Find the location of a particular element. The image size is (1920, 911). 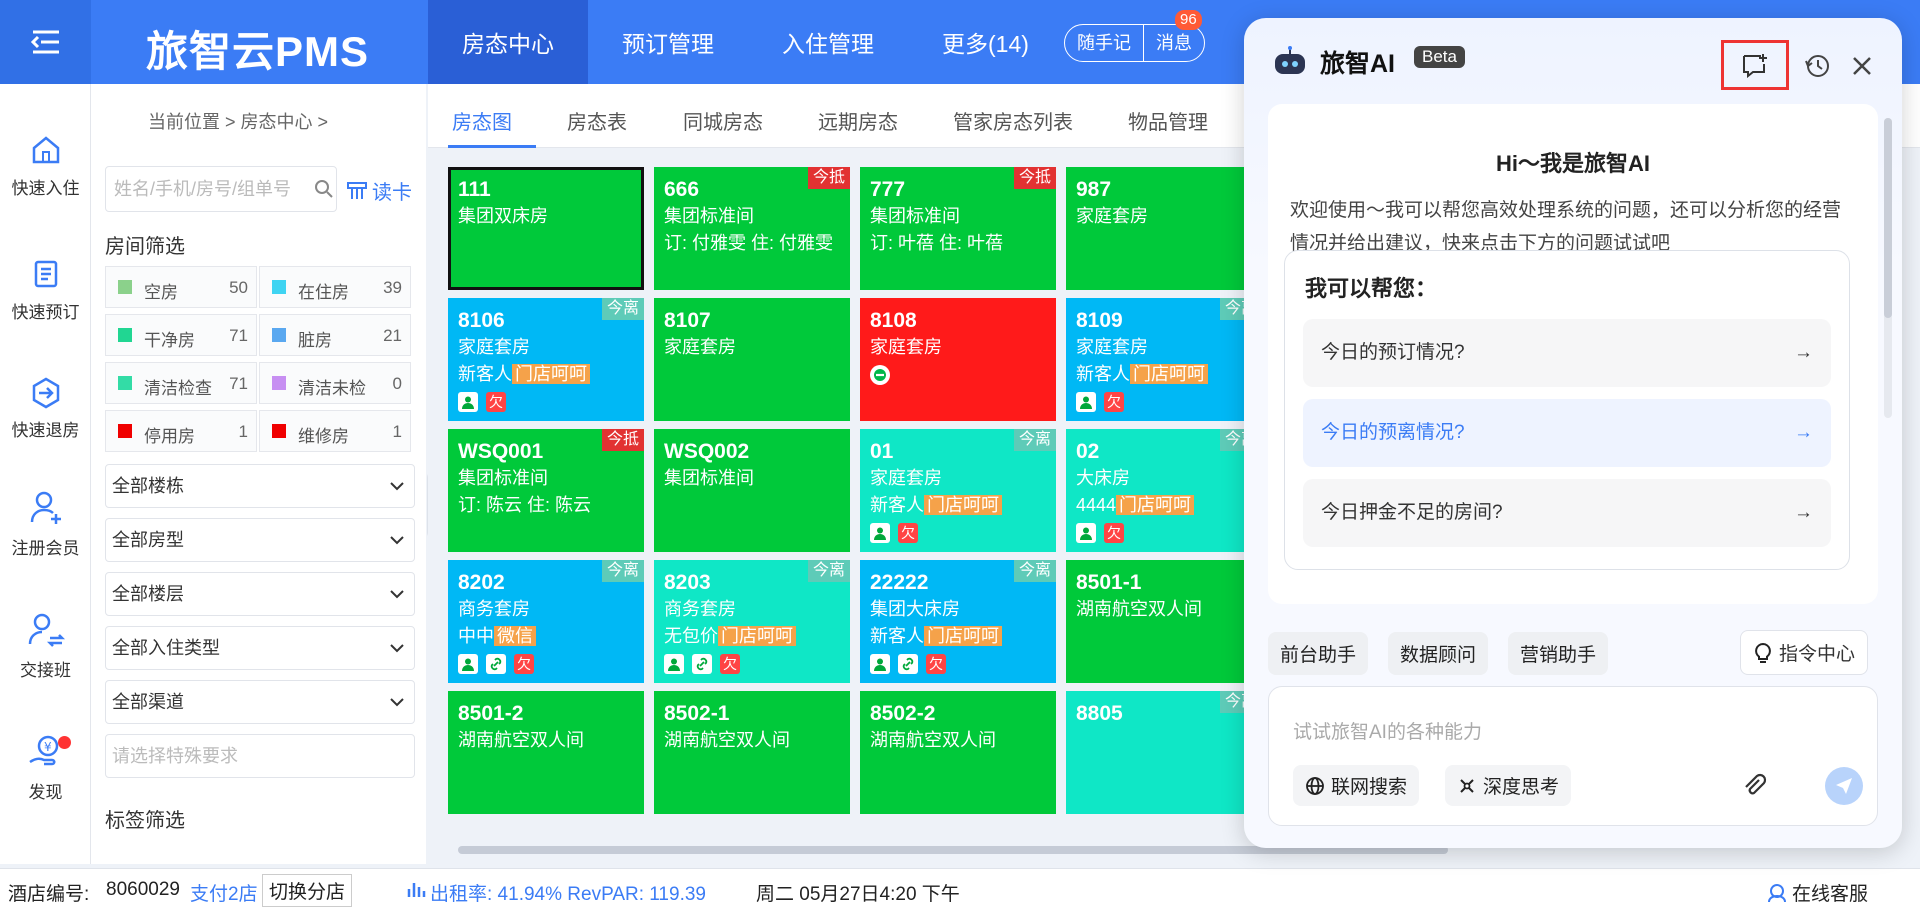

question-bookings: 今日的预订情况? → is located at coordinates (1567, 353).